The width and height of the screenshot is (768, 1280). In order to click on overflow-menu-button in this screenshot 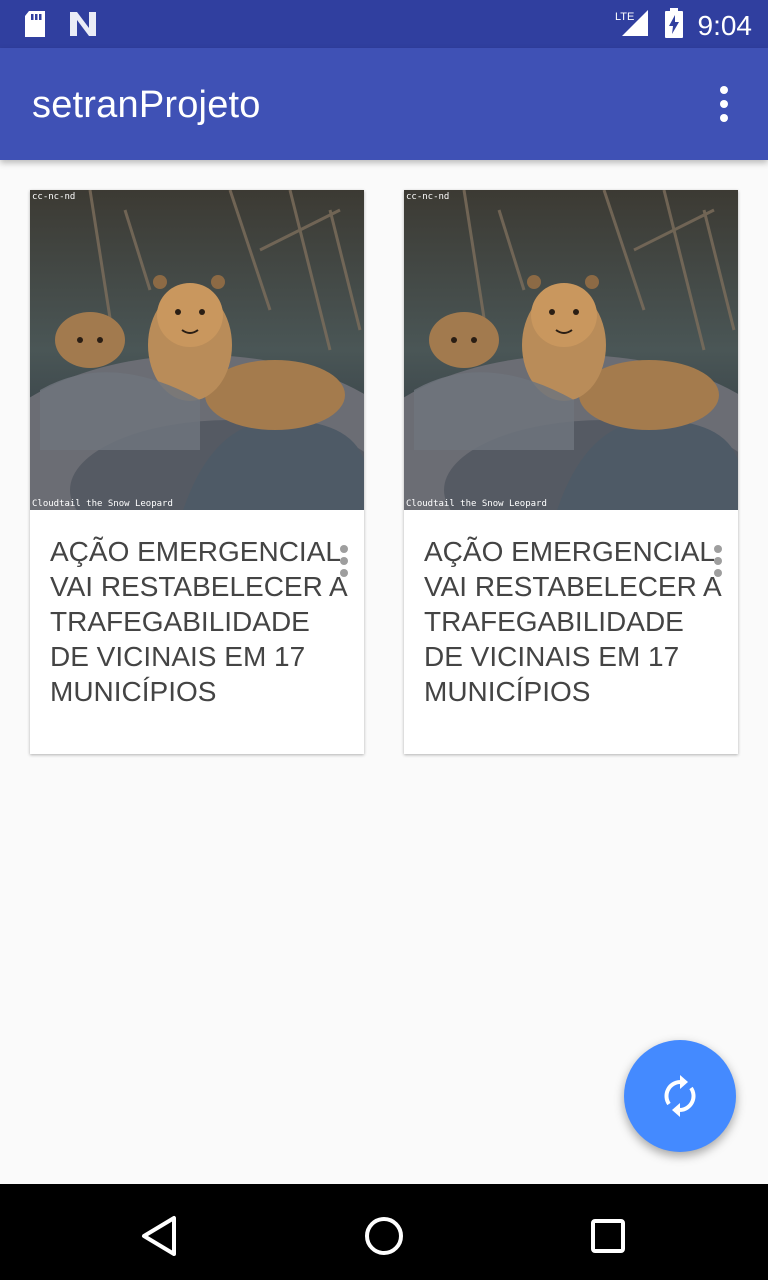, I will do `click(724, 104)`.